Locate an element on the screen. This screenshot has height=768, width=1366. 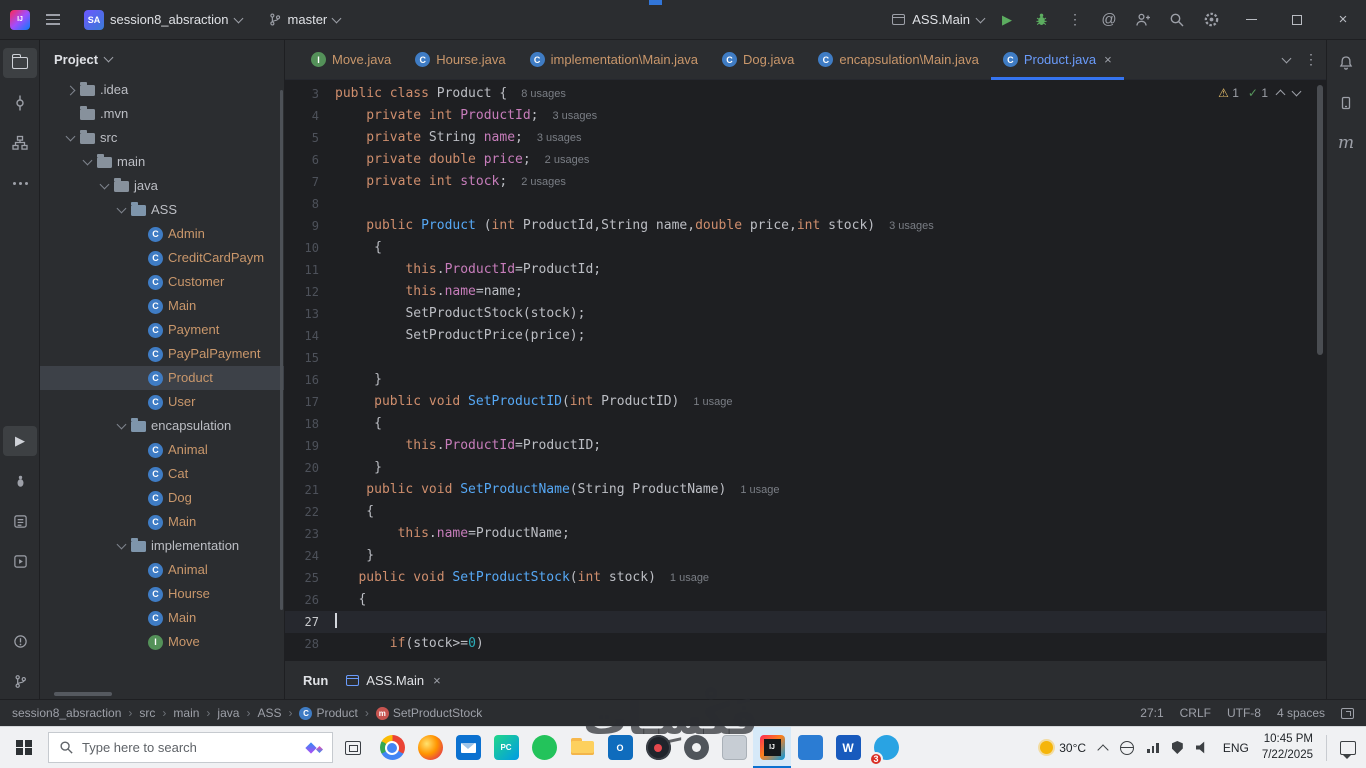
usages-hint: 2 usages is located at coordinates (567, 160).